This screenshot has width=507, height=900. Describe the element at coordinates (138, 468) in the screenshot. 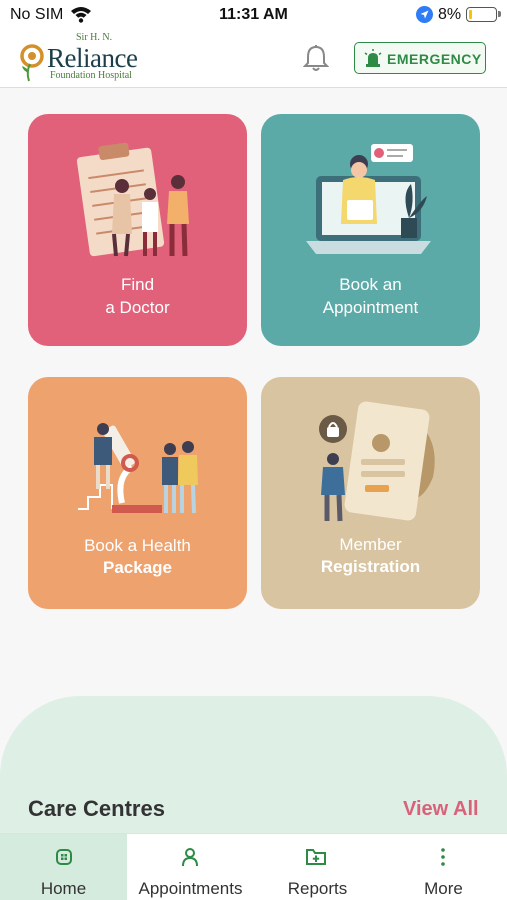

I see `microscope-research-icon` at that location.